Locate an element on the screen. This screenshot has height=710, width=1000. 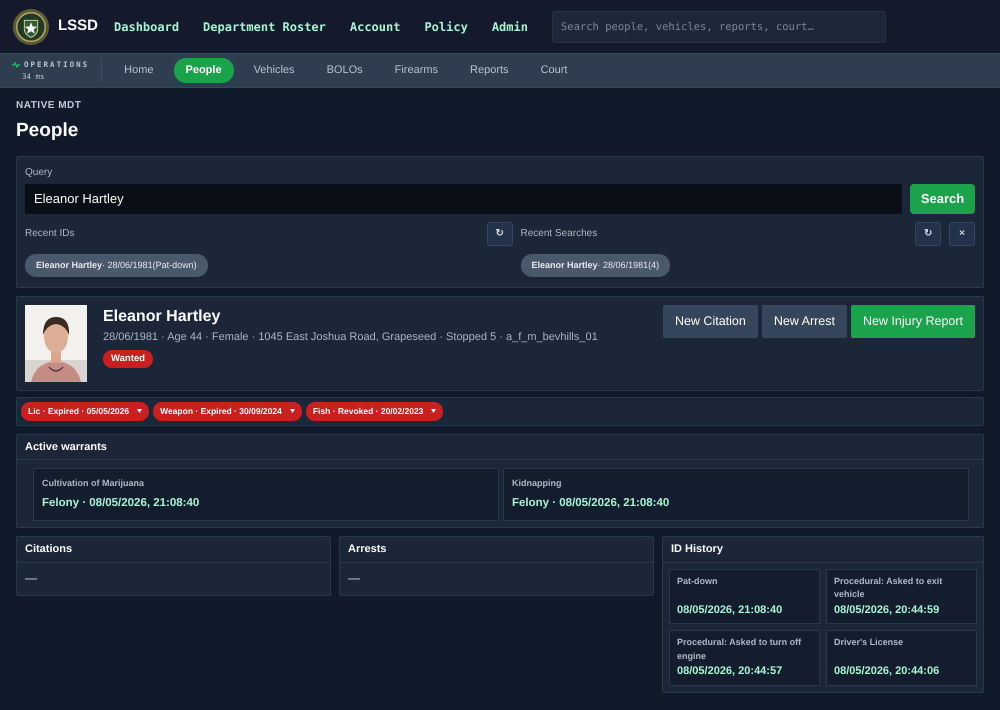
brand-name: LSSD is located at coordinates (78, 26).